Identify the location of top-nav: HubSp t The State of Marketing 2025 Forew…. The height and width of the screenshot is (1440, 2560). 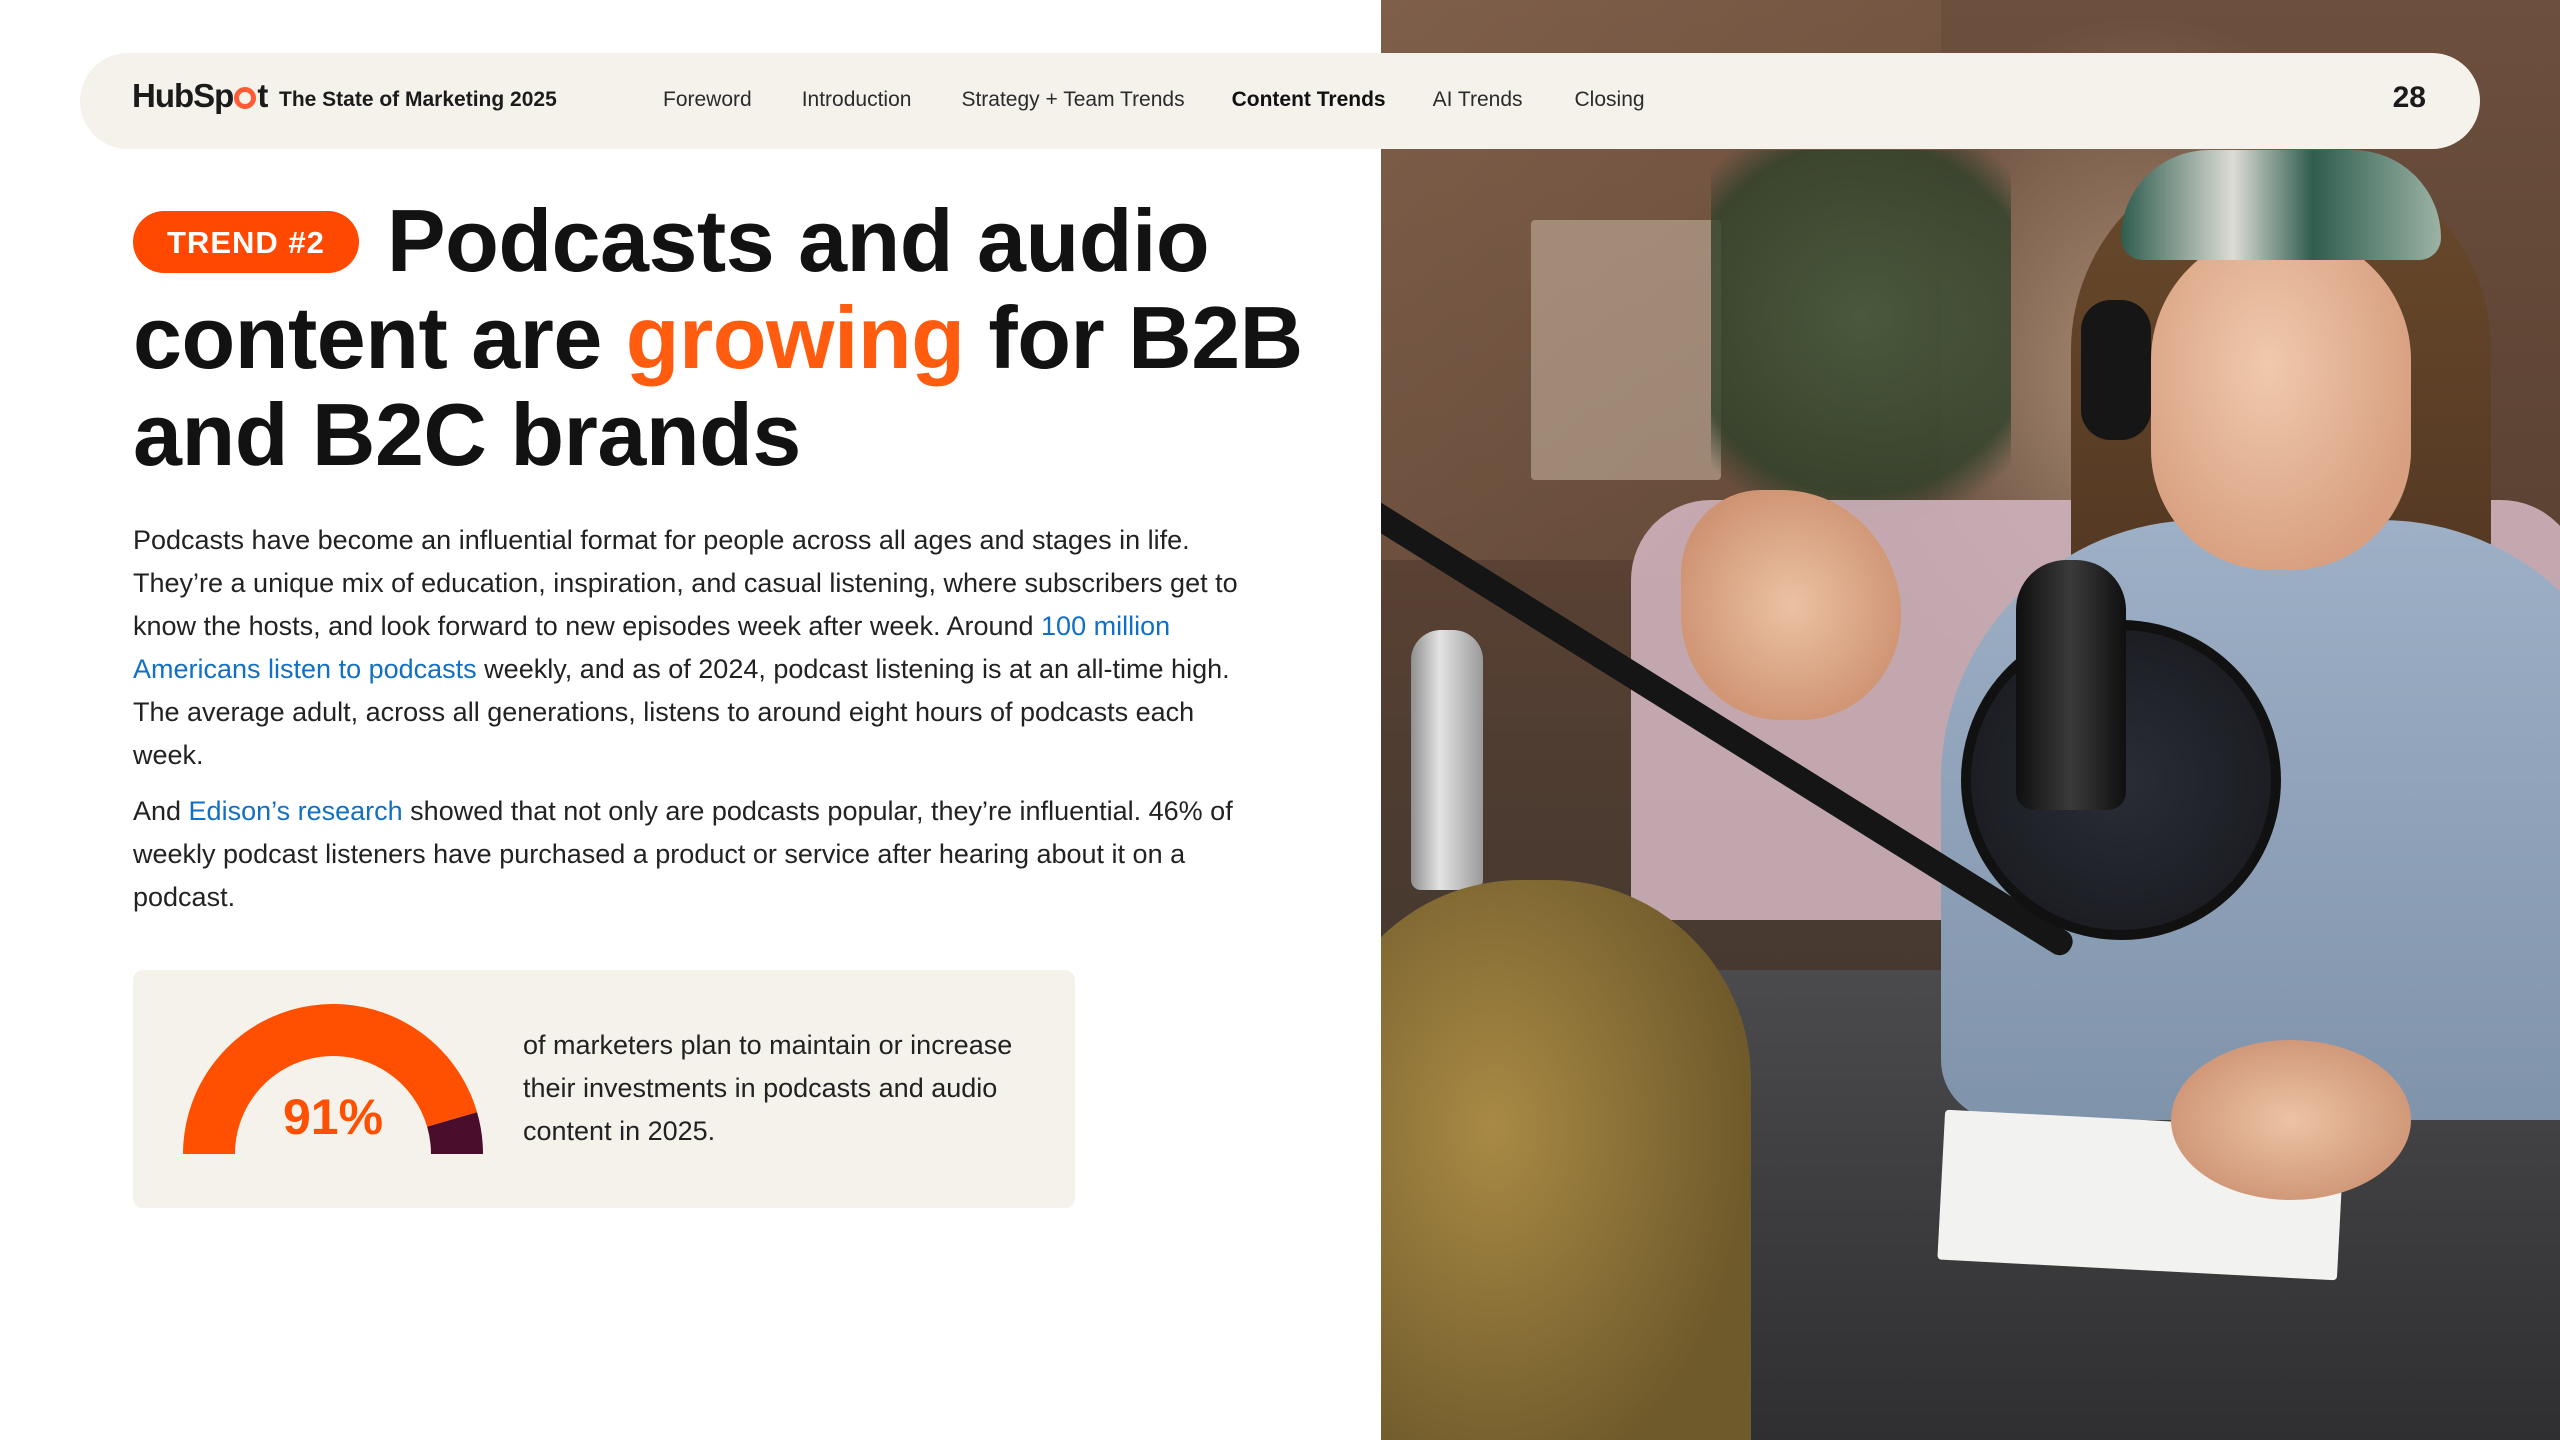
(1280, 101).